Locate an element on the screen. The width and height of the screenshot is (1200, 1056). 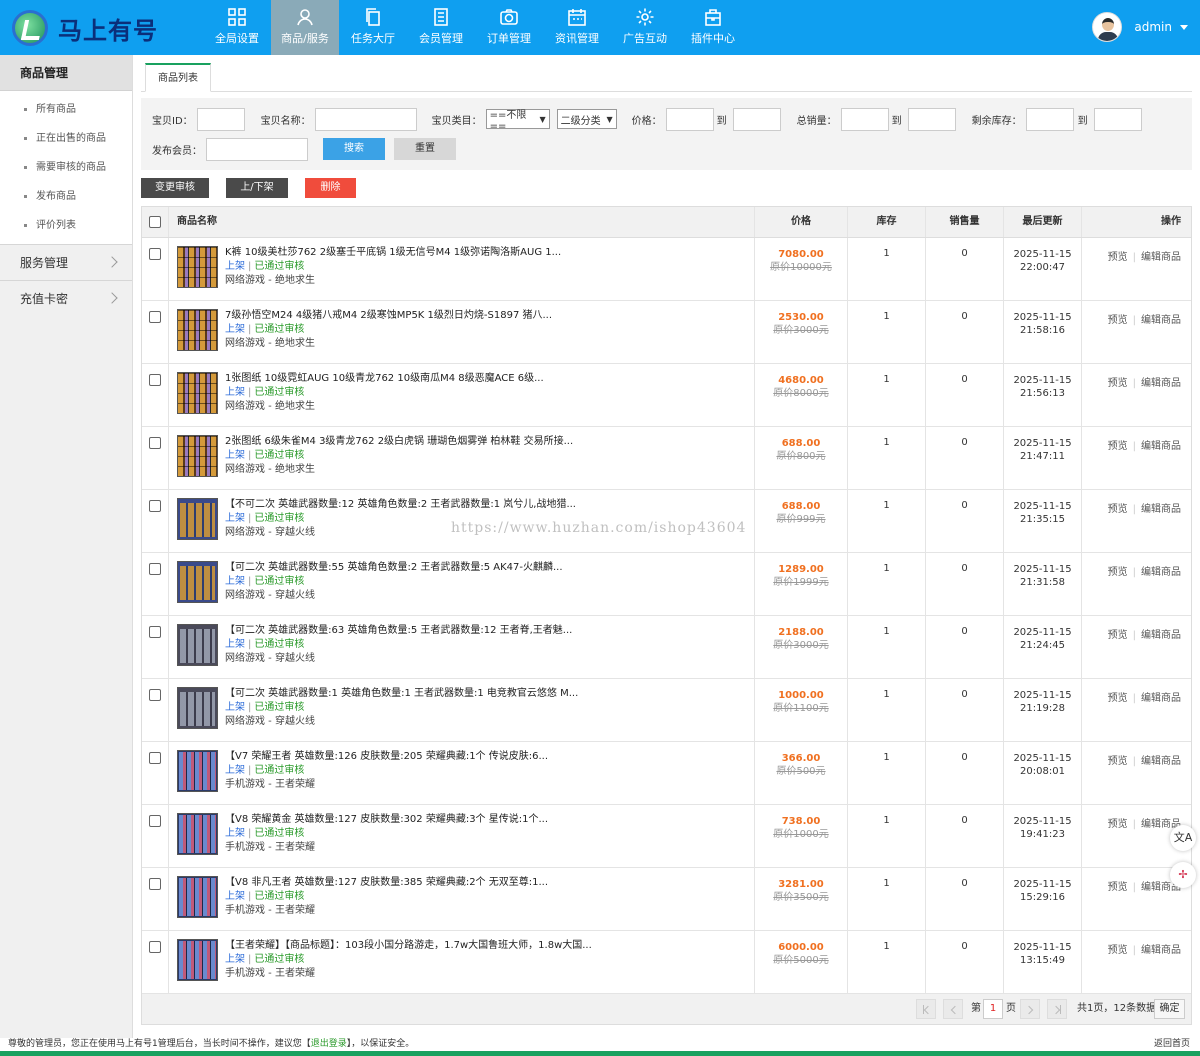
avatar is located at coordinates (1107, 27).